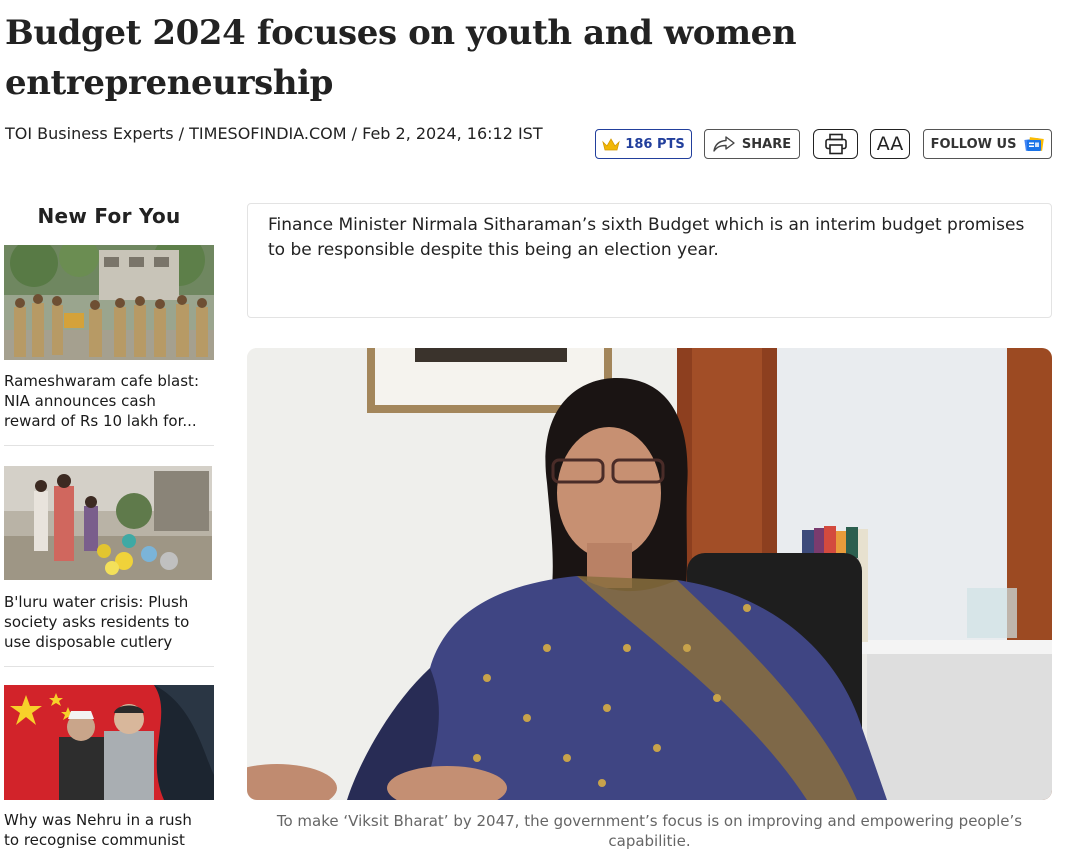 The height and width of the screenshot is (850, 1077). What do you see at coordinates (109, 216) in the screenshot?
I see `sidebar-title: New For You` at bounding box center [109, 216].